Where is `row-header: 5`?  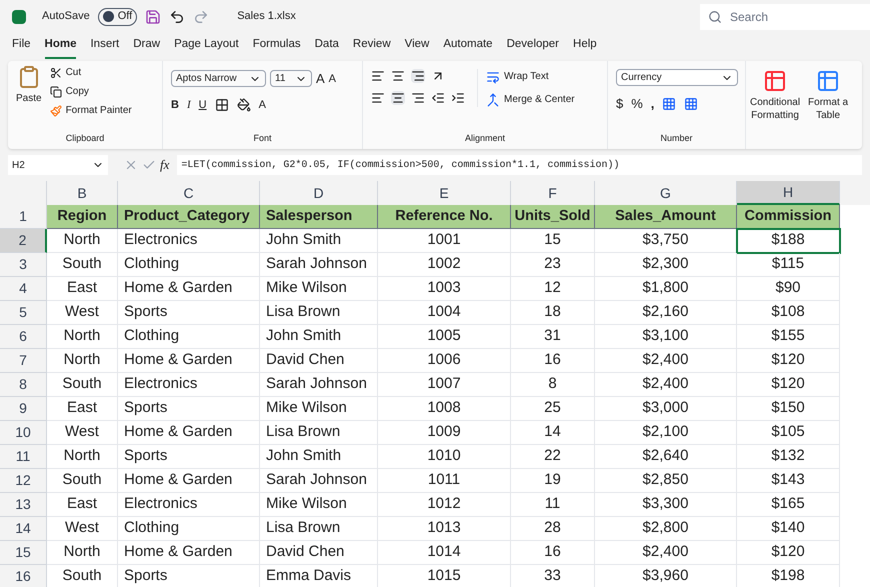
row-header: 5 is located at coordinates (23, 313).